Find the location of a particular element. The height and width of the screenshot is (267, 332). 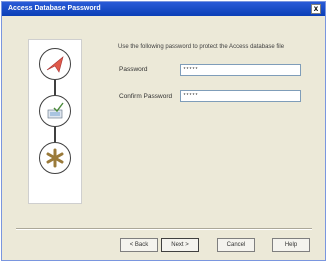

asterisk-icon is located at coordinates (55, 158).